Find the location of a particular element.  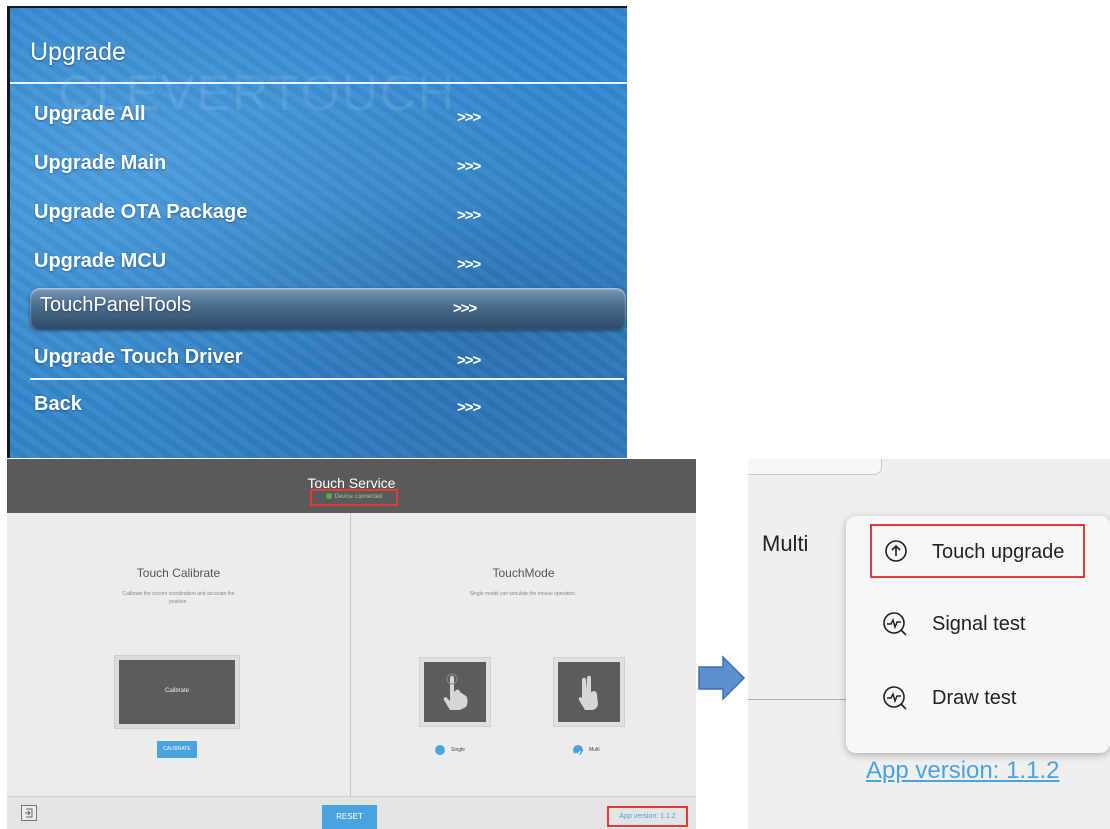

menu-item-upgrade-all: Upgrade All >>> is located at coordinates (328, 117).